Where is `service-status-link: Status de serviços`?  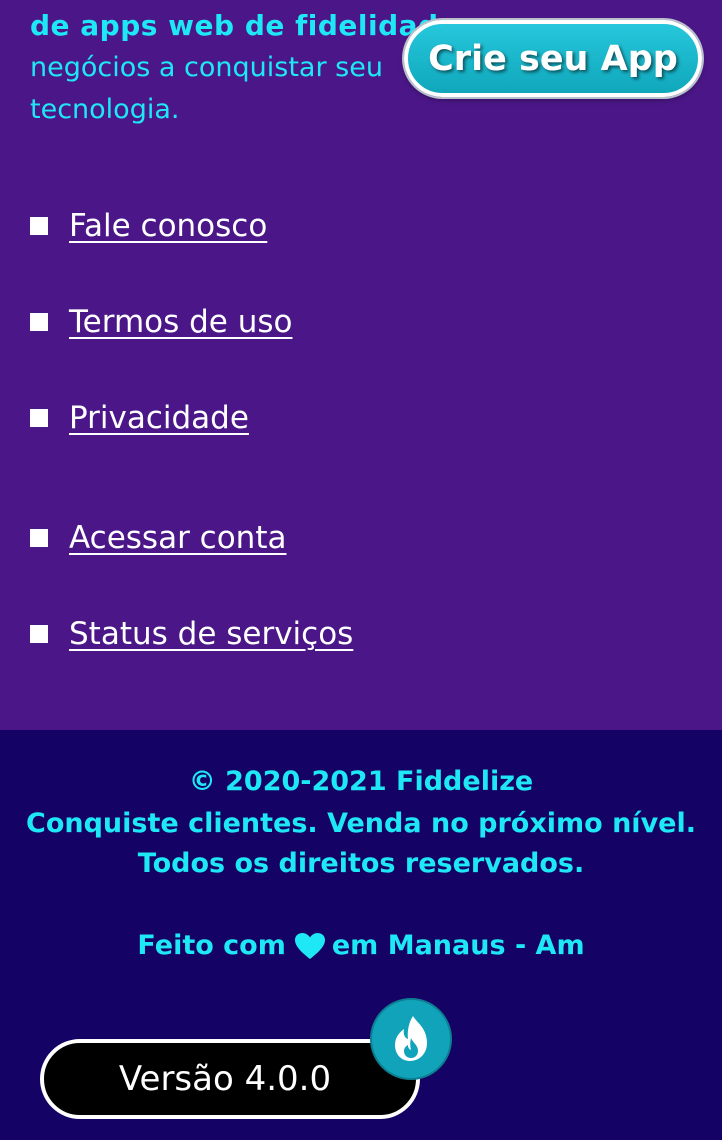
service-status-link: Status de serviços is located at coordinates (211, 634).